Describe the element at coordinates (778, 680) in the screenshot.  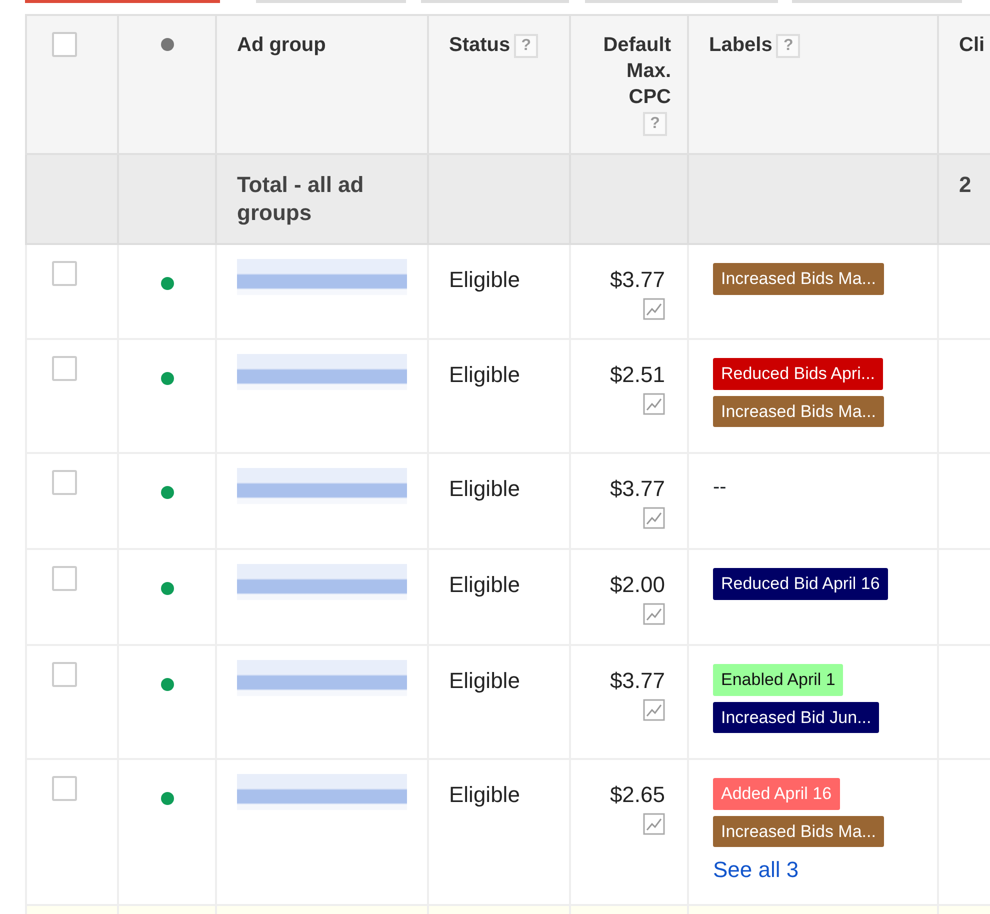
I see `label-tag: Enabled April 1` at that location.